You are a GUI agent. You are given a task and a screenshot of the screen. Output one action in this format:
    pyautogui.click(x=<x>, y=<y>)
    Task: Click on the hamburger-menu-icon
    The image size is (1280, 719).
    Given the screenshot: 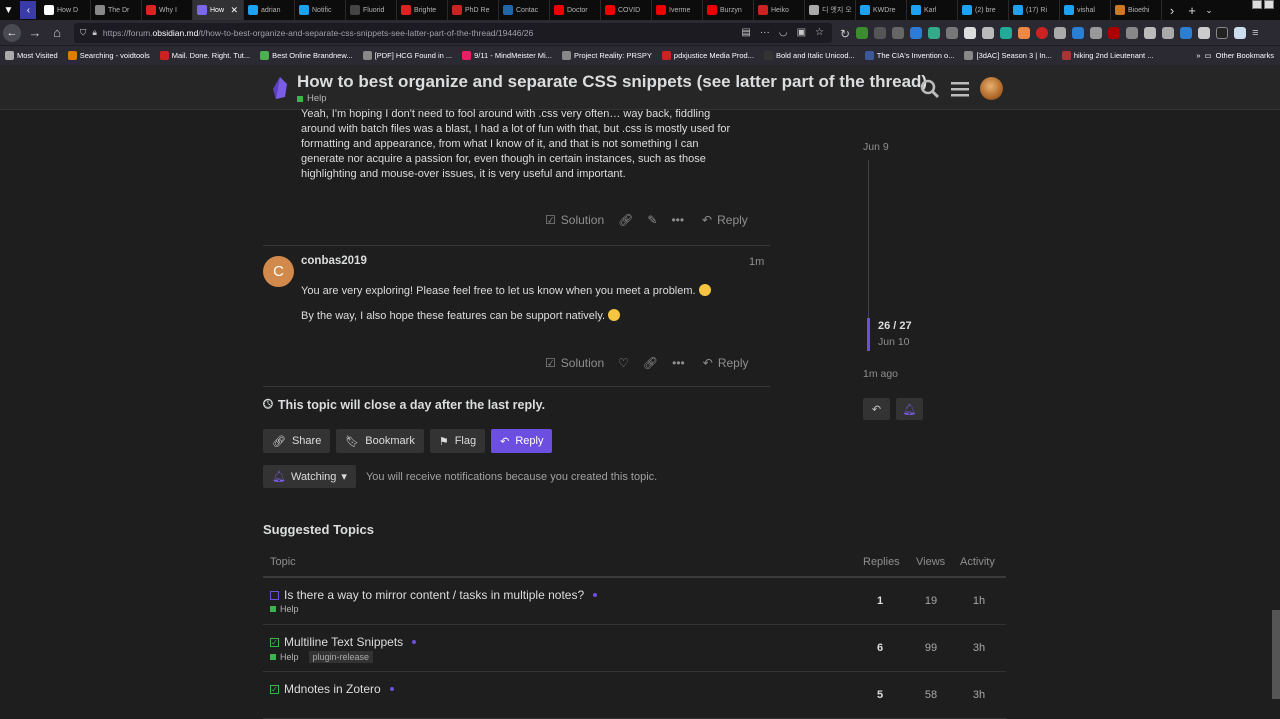 What is the action you would take?
    pyautogui.click(x=960, y=89)
    